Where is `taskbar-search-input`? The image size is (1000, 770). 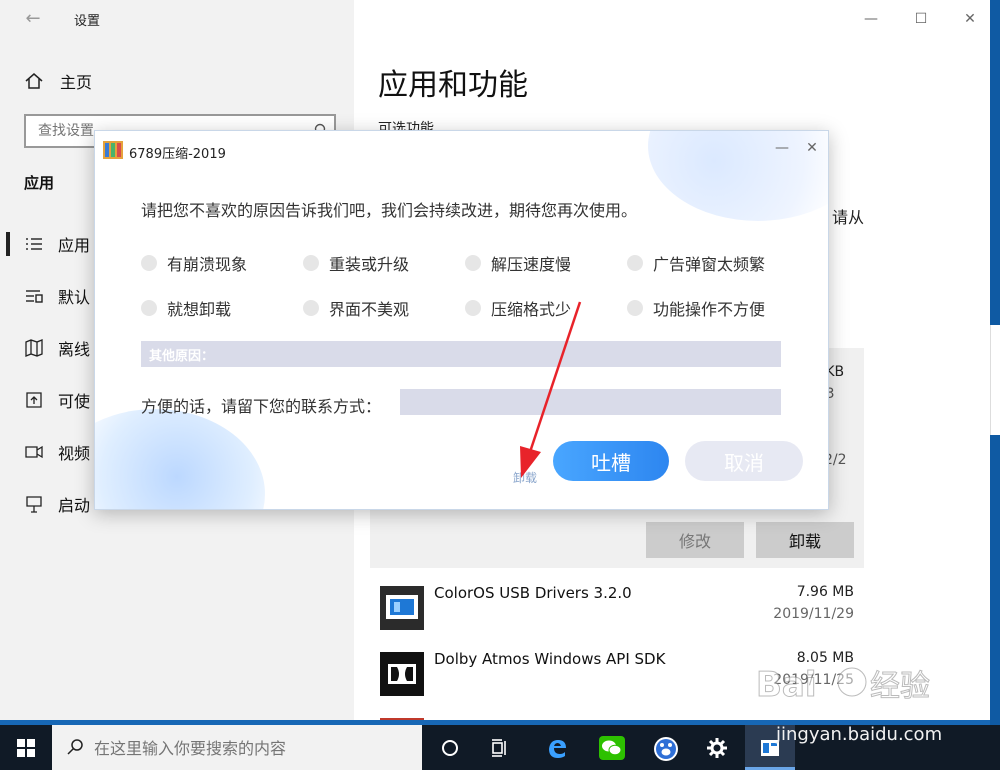 taskbar-search-input is located at coordinates (254, 748).